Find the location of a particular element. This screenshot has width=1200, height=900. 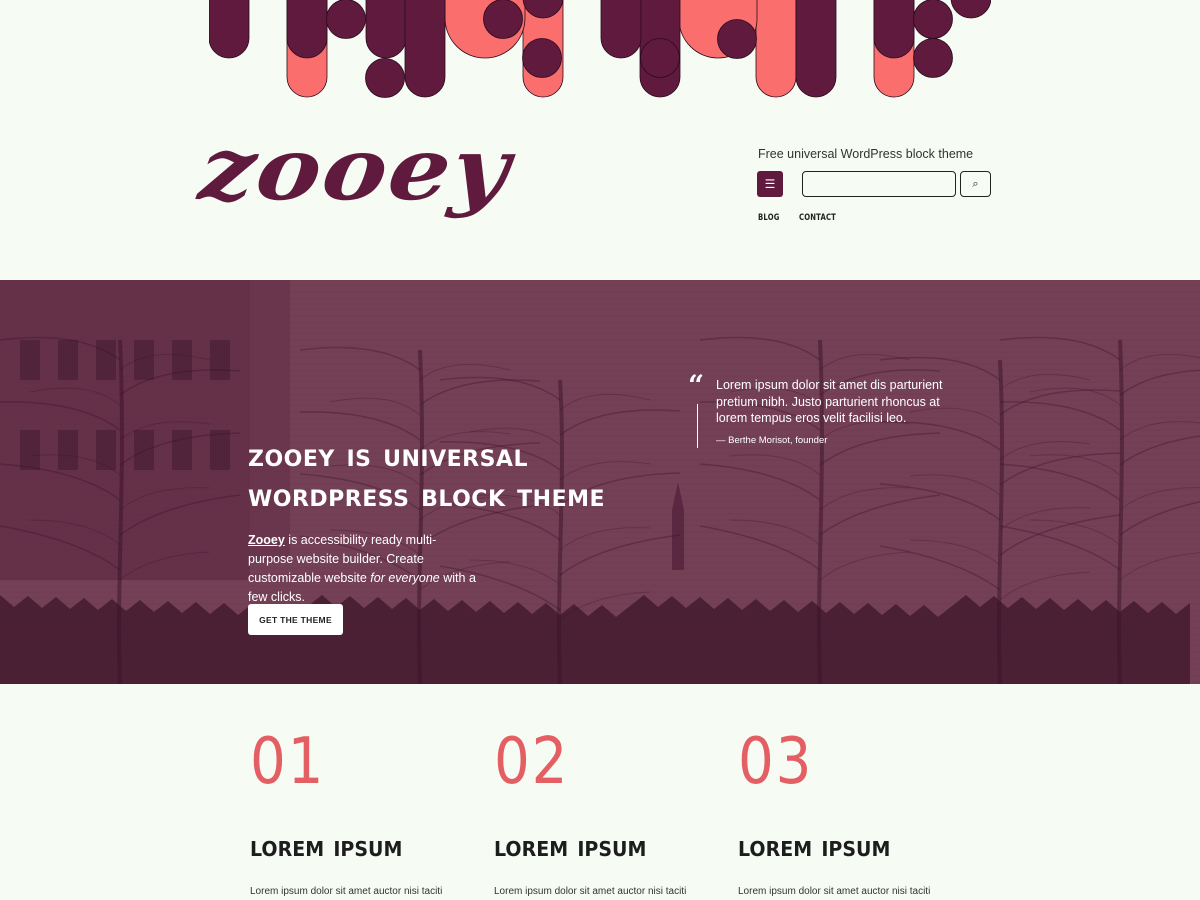

site-tagline: Free universal WordPress block theme is located at coordinates (866, 154).